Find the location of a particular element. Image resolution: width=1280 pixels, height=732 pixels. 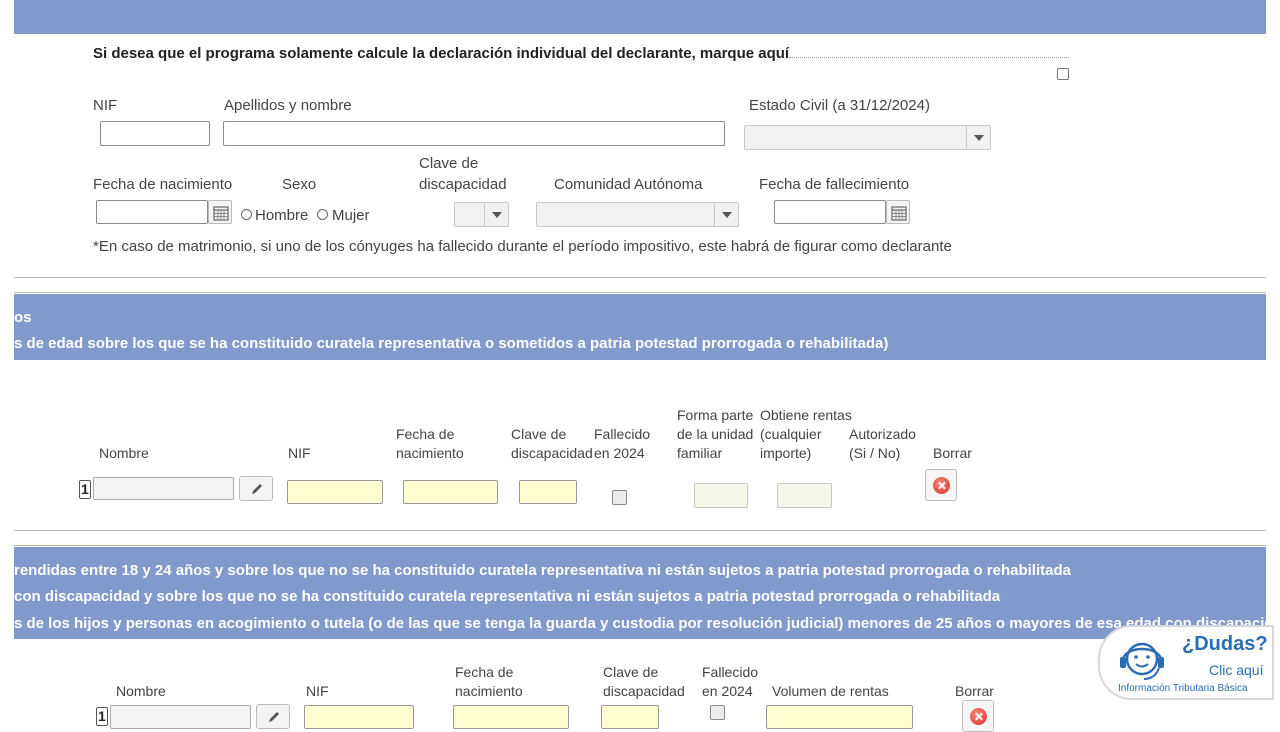

mujer-label: Mujer is located at coordinates (351, 215).